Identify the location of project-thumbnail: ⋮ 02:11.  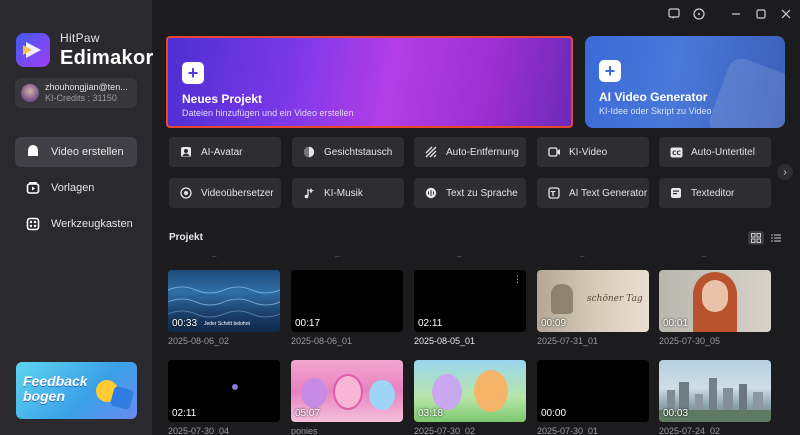
(470, 301).